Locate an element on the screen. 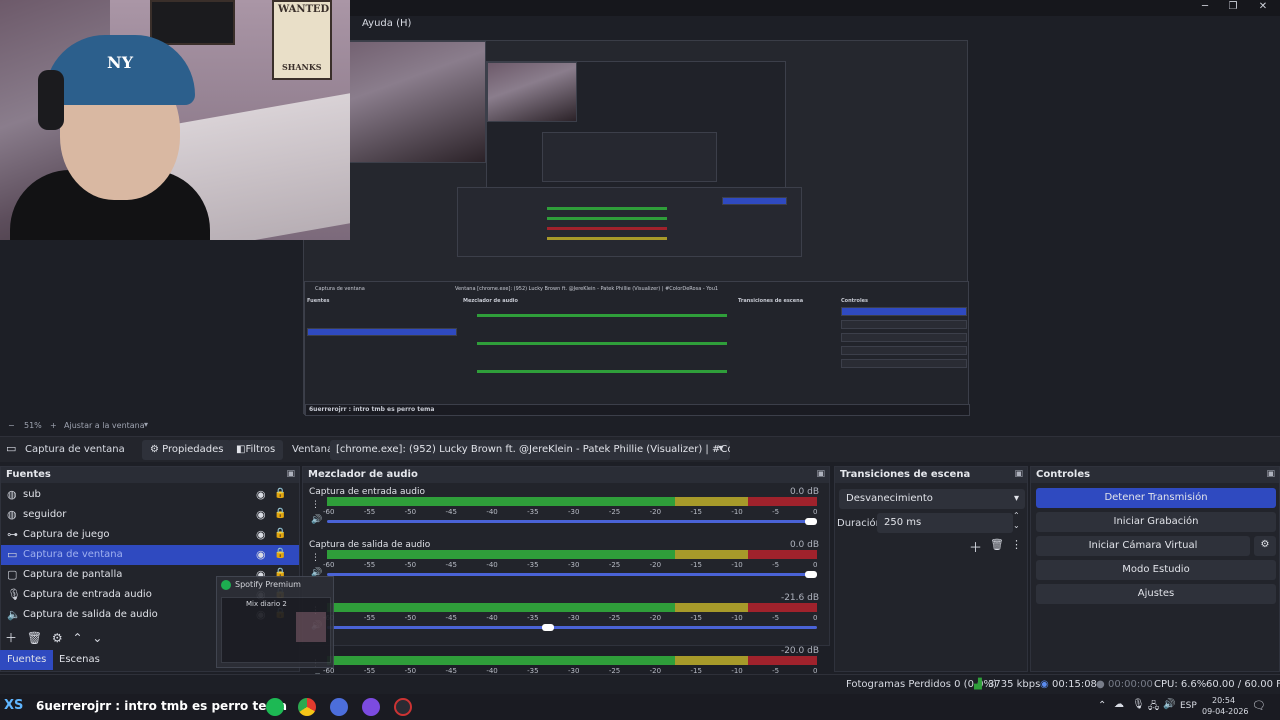 This screenshot has height=720, width=1280. gear-icon: ⚙ is located at coordinates (57, 638).